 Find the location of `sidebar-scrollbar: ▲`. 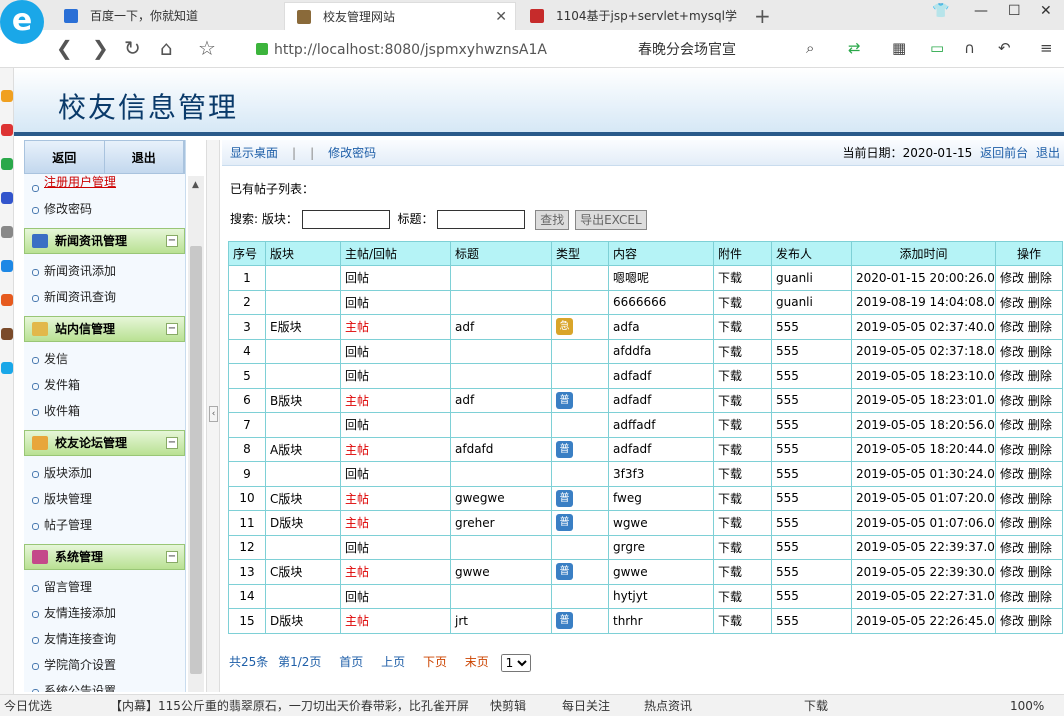

sidebar-scrollbar: ▲ is located at coordinates (196, 434).